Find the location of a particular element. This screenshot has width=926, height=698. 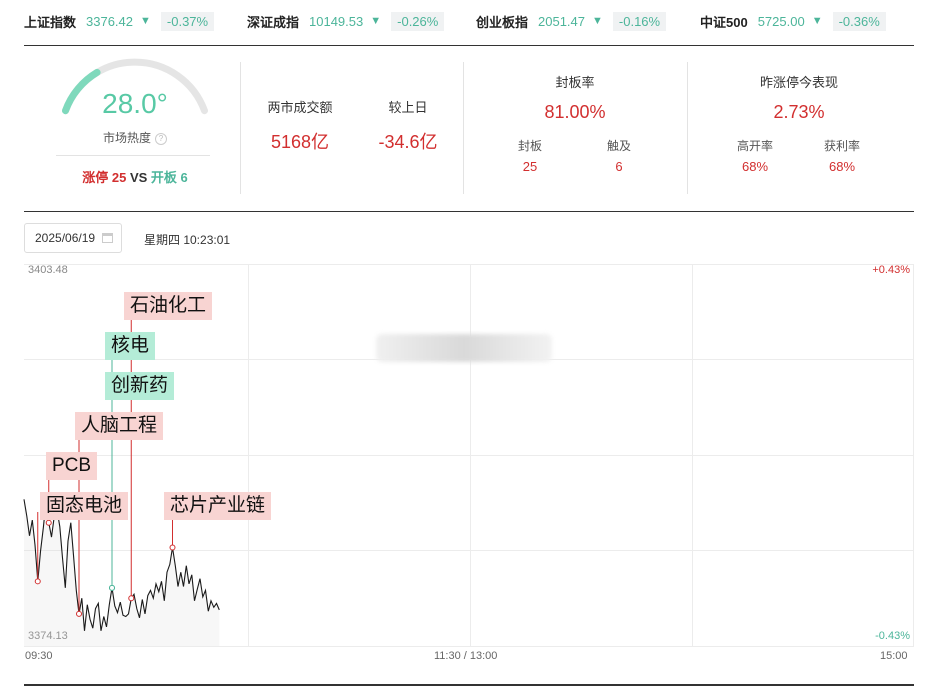

touched-label: 触及 is located at coordinates (618, 146).